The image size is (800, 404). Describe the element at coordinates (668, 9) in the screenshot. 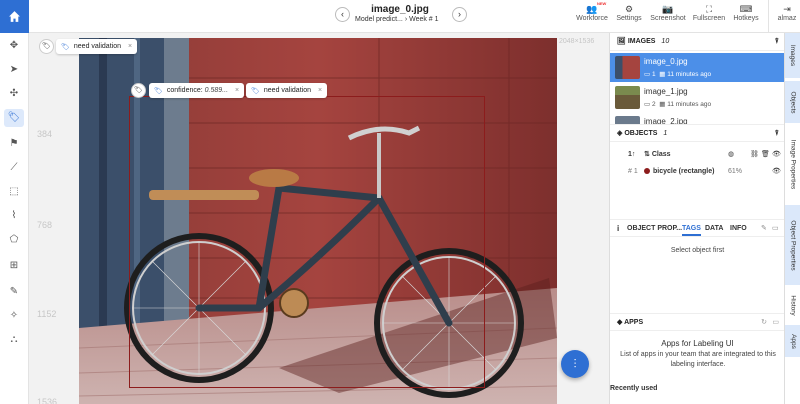

I see `camera-icon: 📷` at that location.